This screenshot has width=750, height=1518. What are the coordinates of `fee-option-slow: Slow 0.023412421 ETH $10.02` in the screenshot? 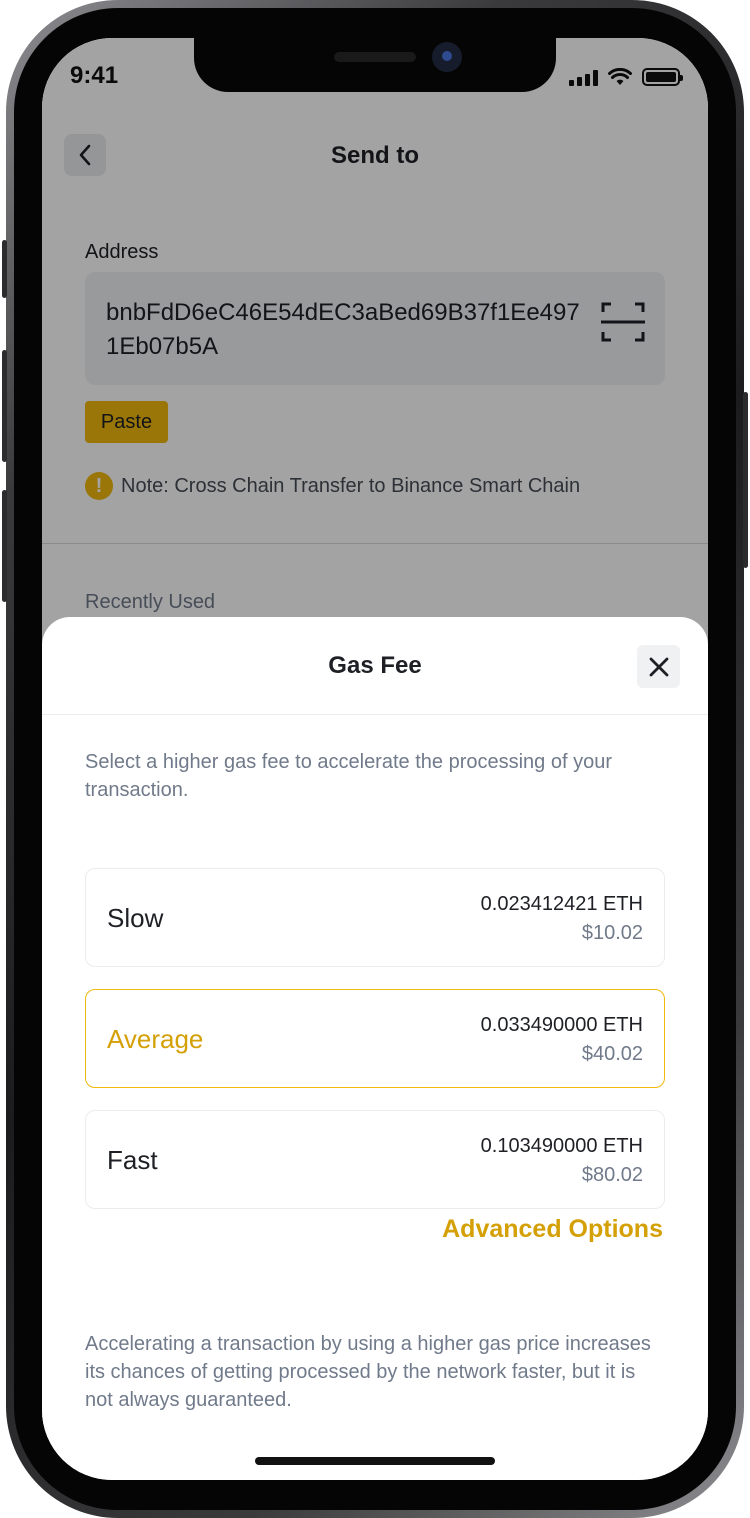 It's located at (375, 917).